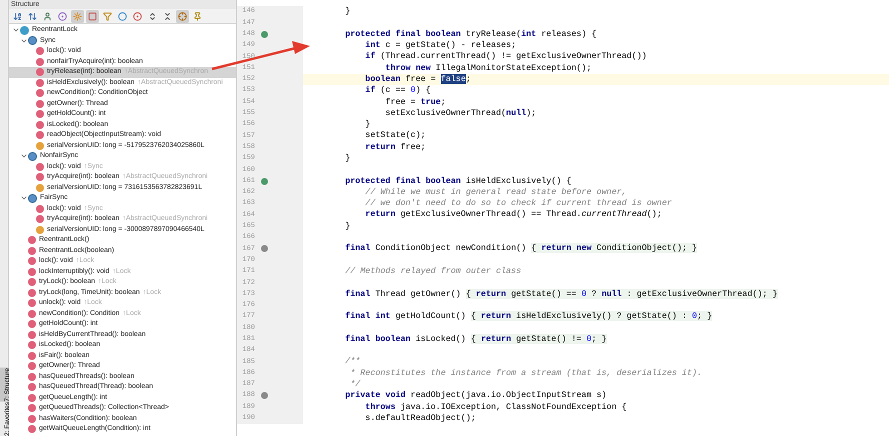 This screenshot has width=889, height=436. What do you see at coordinates (415, 102) in the screenshot?
I see `code-line: free = true;` at bounding box center [415, 102].